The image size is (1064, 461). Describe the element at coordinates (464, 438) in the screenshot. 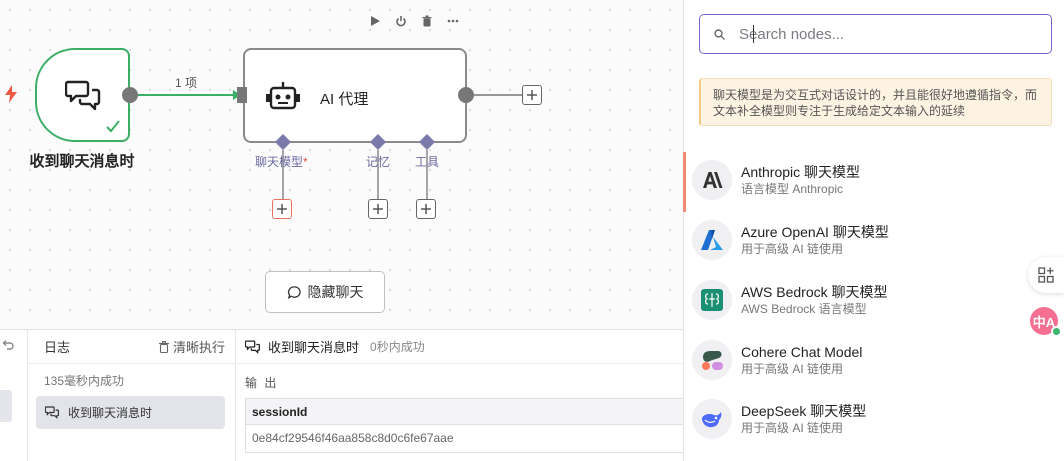

I see `table-cell: 0e84cf29546f46aa858c8d0c6fe67aae` at that location.